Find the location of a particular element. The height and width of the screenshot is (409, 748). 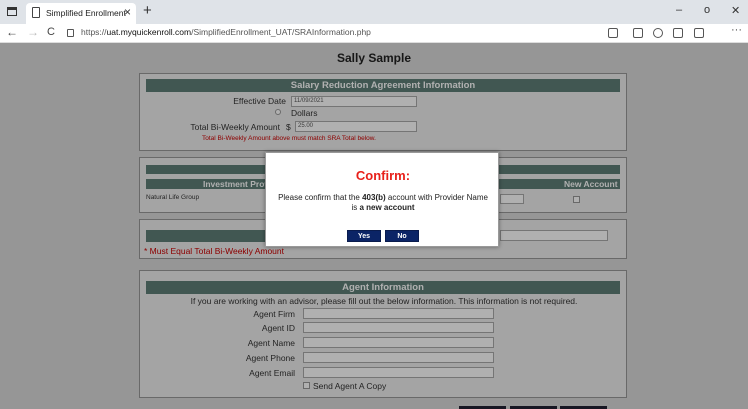

browser-titlebar: Simplified Enrollment × + – o ✕ is located at coordinates (374, 12).